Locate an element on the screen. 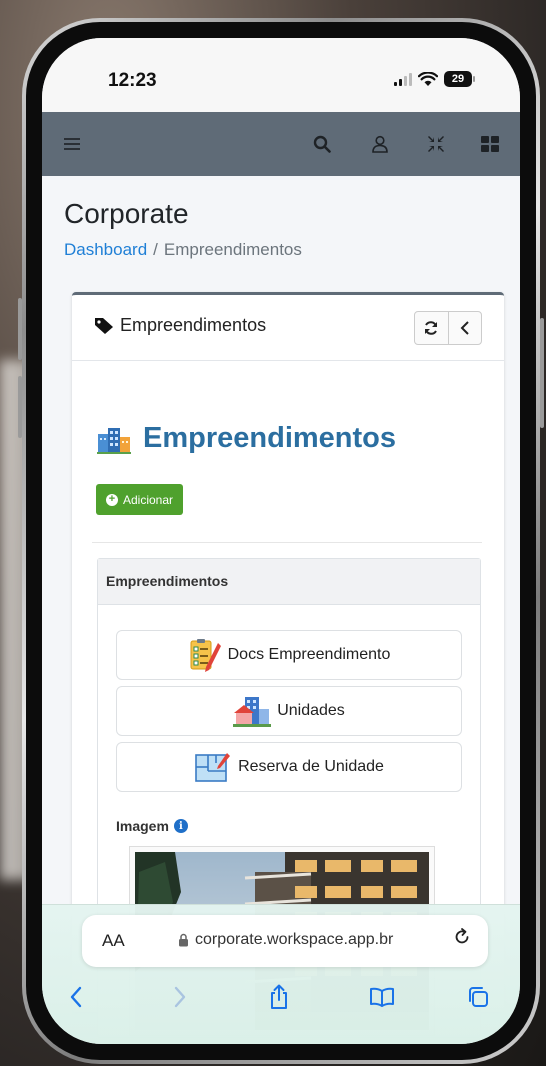 The width and height of the screenshot is (546, 1066). card-title: Empreendimentos is located at coordinates (180, 325).